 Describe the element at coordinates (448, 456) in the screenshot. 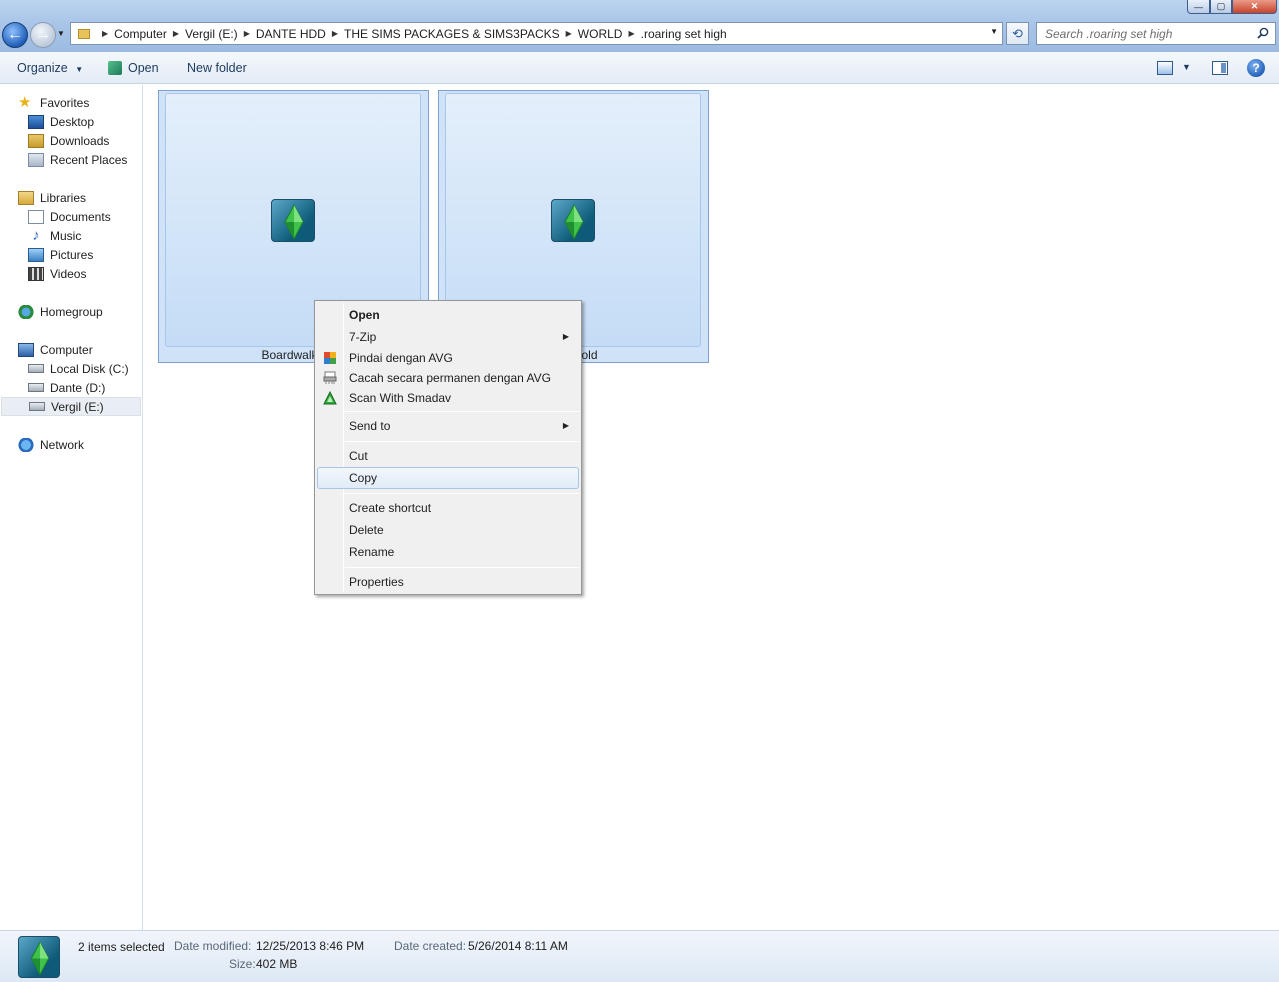

I see `menu-item-cut: Cut` at that location.